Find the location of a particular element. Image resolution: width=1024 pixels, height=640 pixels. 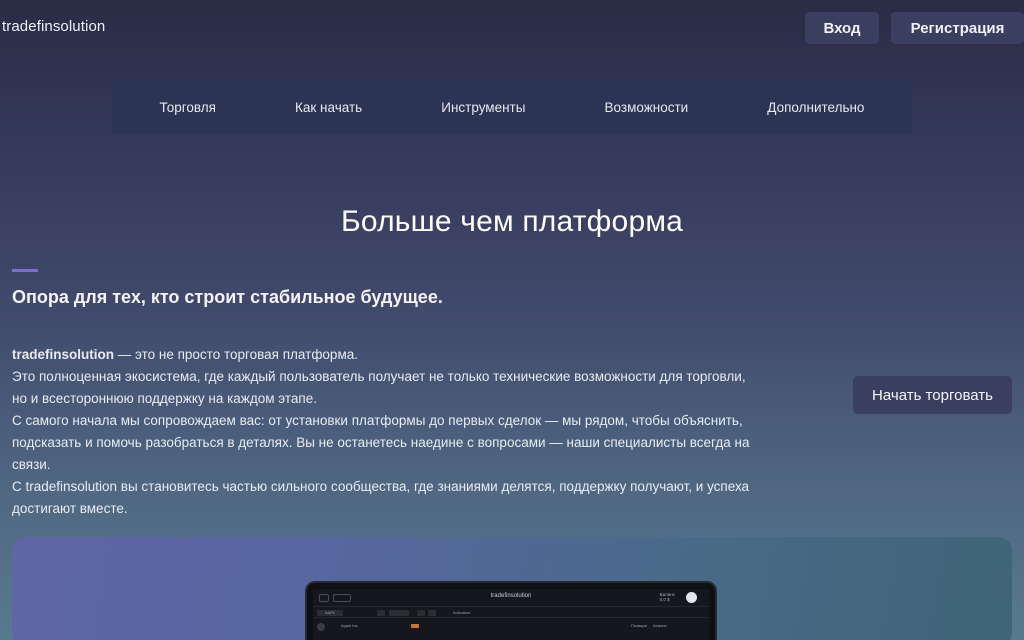

lead-rest: — это не просто торговая платформа. is located at coordinates (236, 354).